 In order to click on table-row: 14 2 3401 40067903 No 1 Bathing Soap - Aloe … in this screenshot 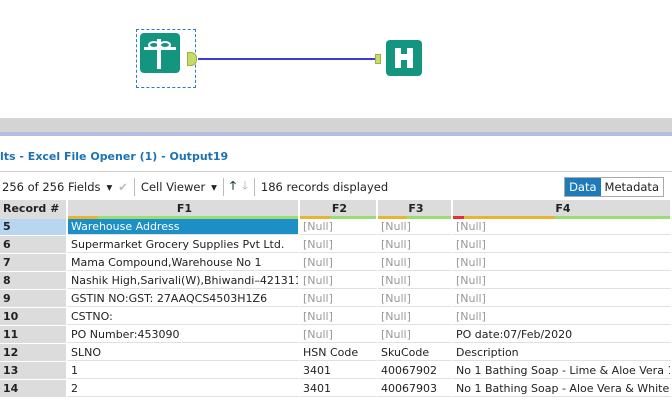, I will do `click(336, 389)`.